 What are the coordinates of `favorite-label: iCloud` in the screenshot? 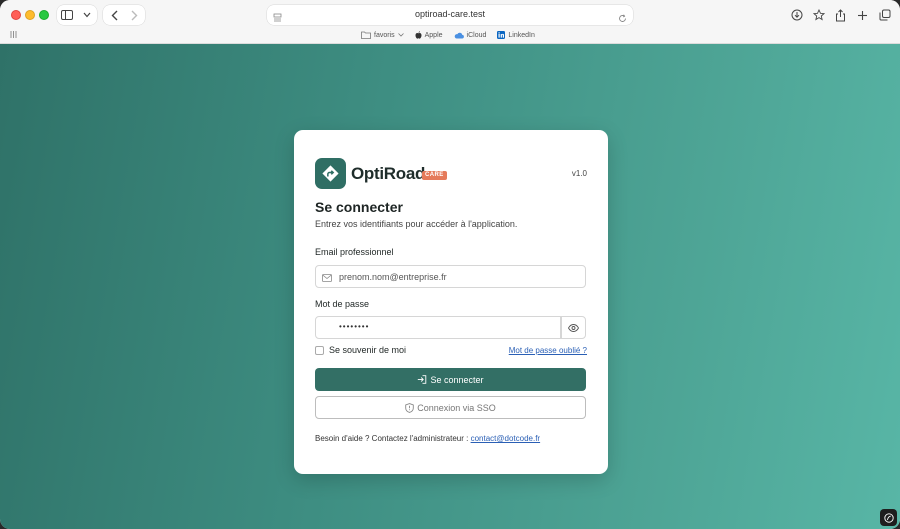 It's located at (476, 35).